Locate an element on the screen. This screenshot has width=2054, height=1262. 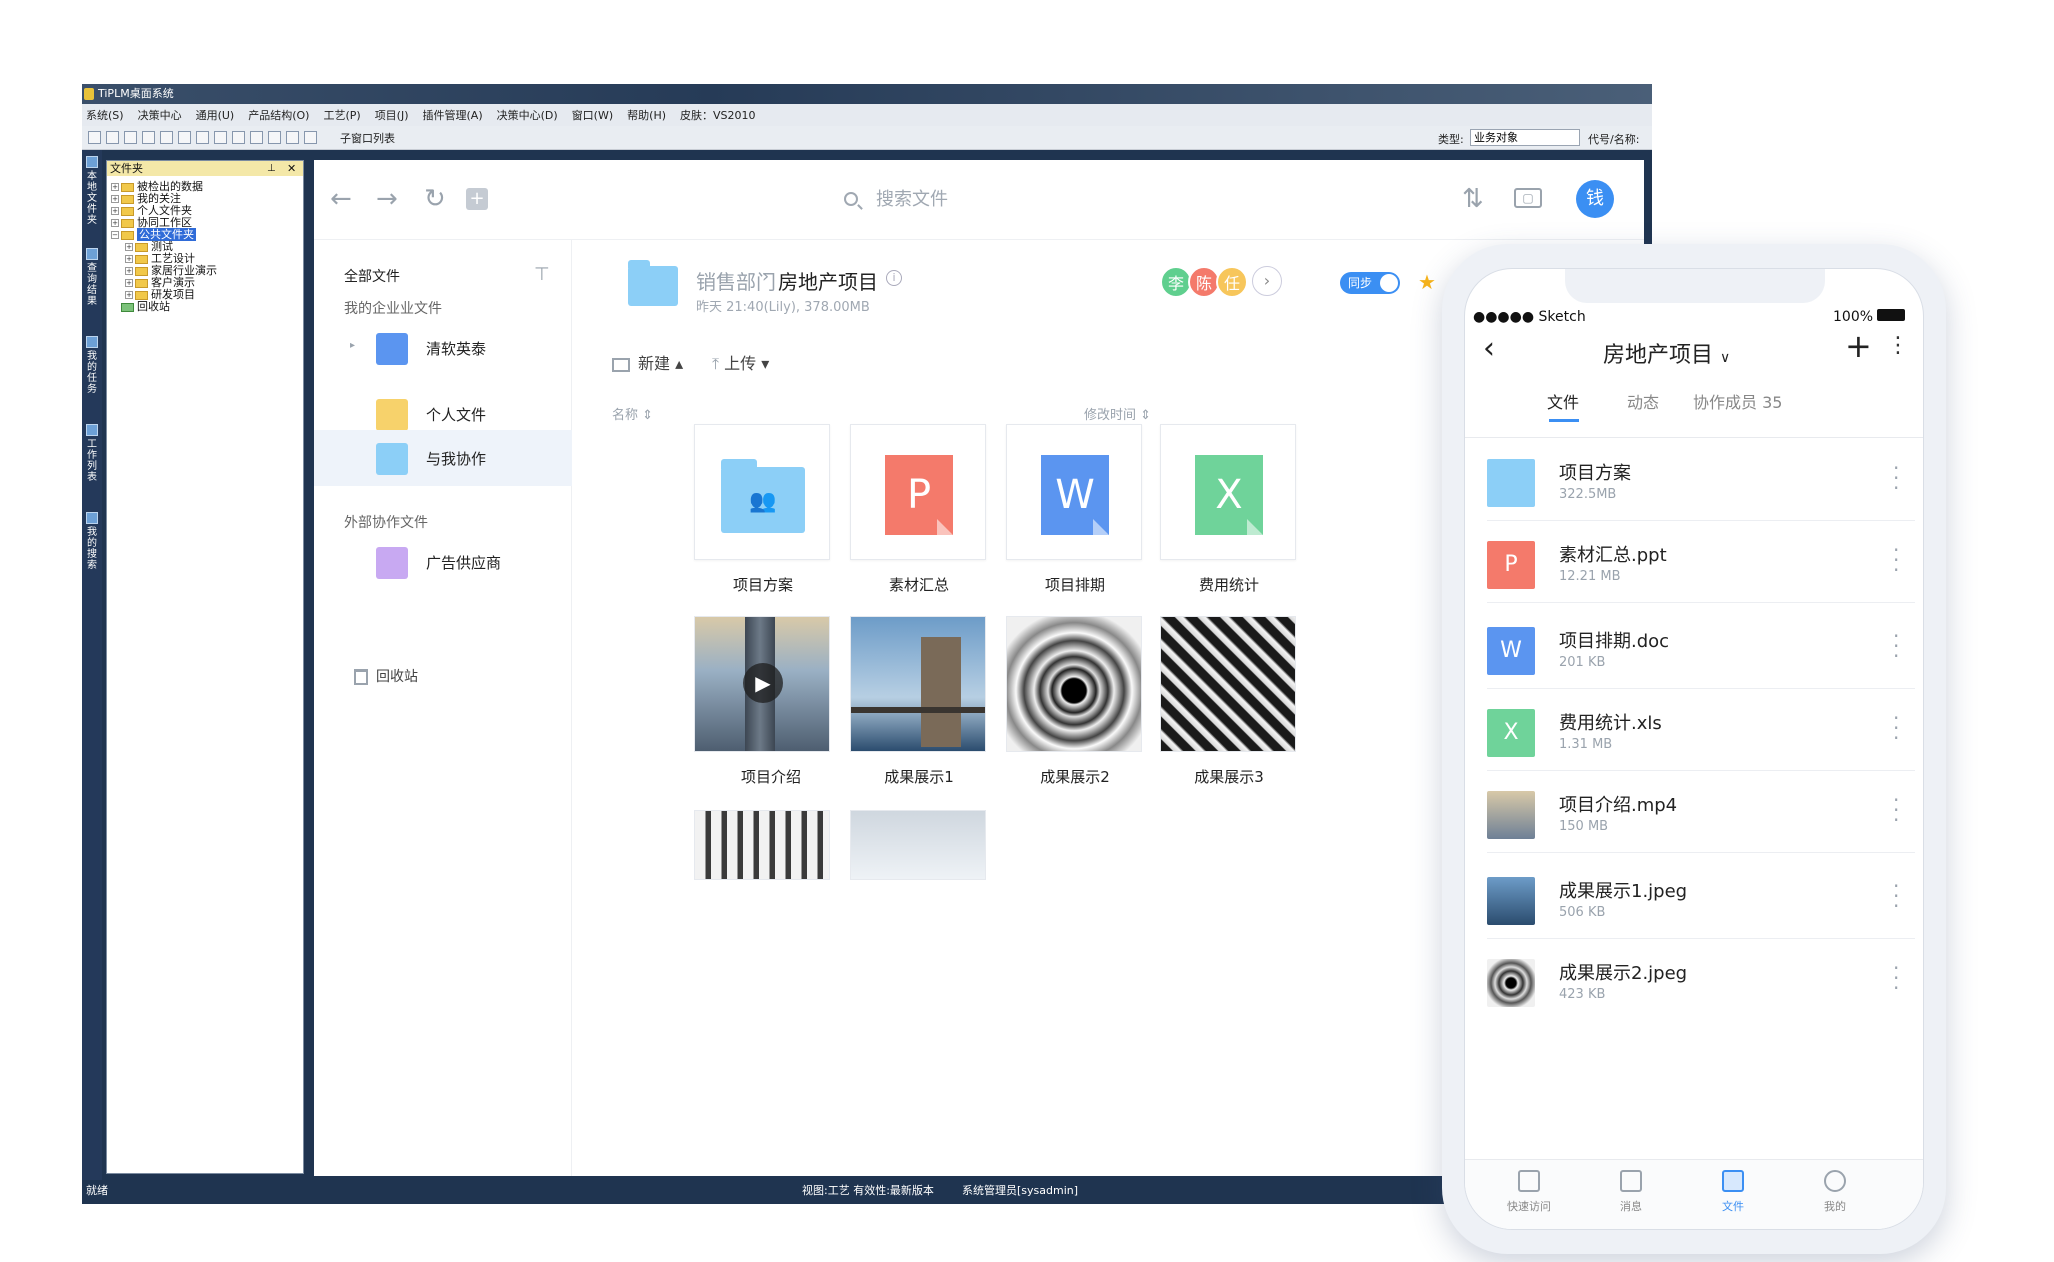
file-card-ppt: P is located at coordinates (918, 492).